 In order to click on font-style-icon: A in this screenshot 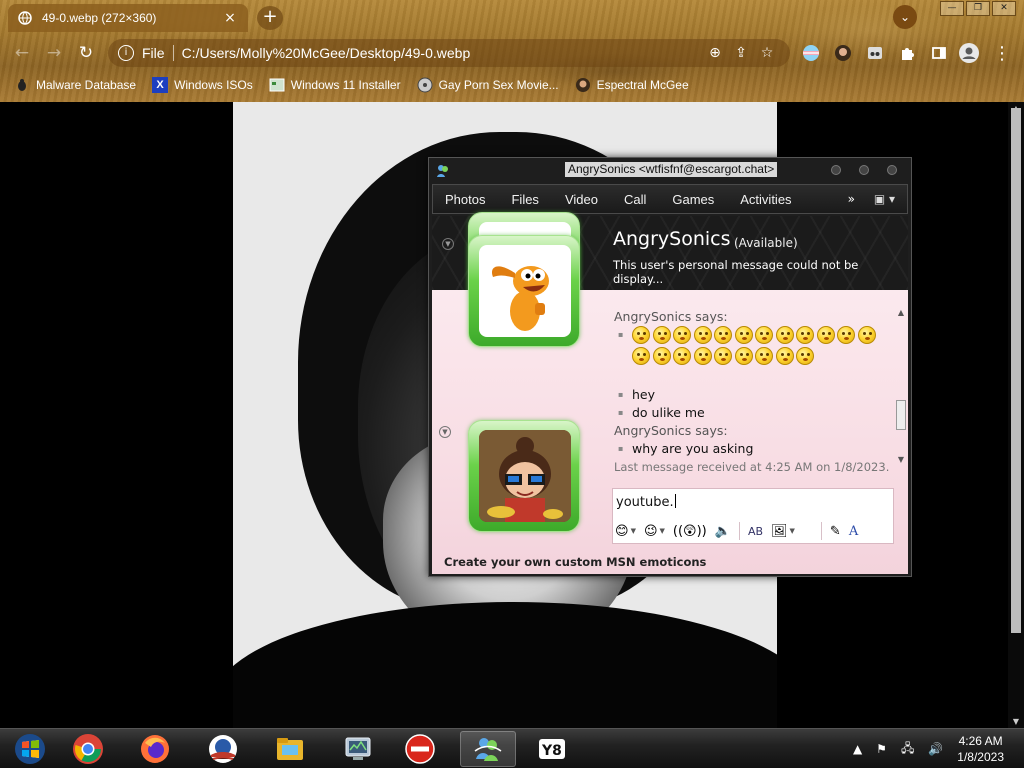, I will do `click(853, 531)`.